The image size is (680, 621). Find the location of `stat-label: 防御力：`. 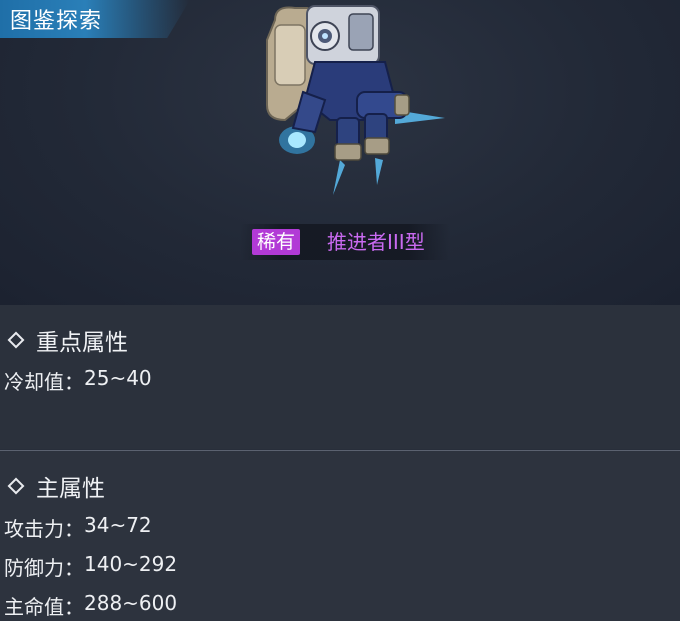

stat-label: 防御力： is located at coordinates (44, 568).